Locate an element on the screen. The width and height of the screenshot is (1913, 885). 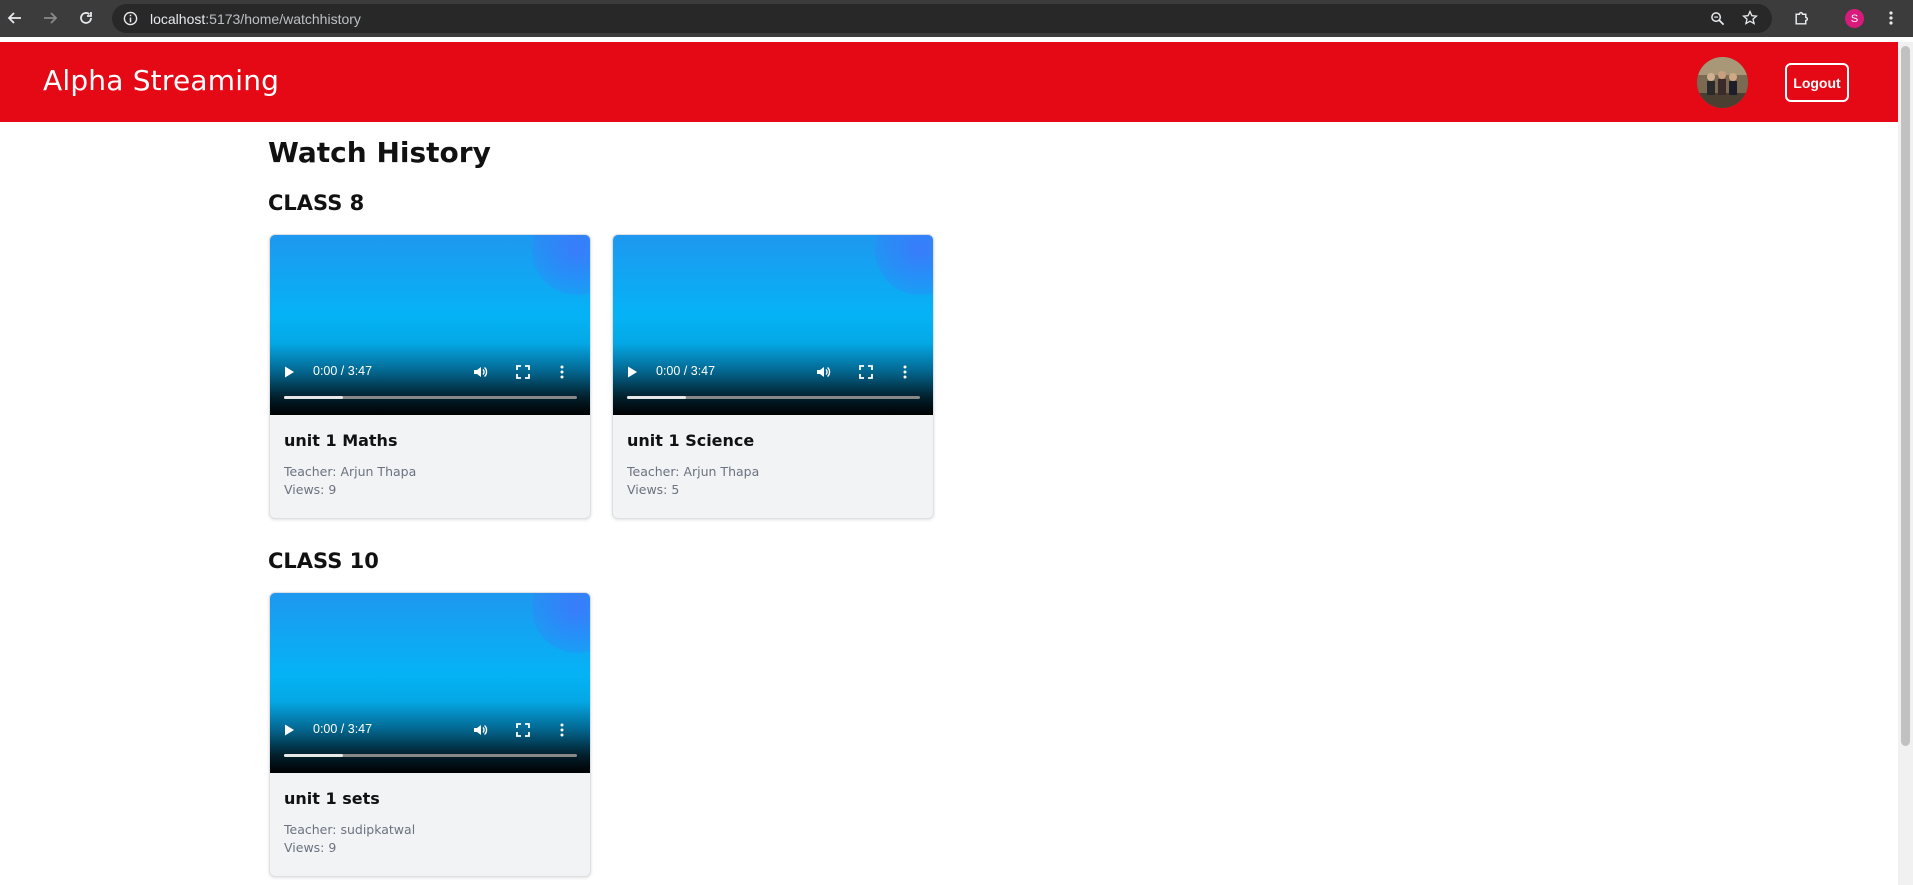
logout-button: Logout is located at coordinates (1817, 82).